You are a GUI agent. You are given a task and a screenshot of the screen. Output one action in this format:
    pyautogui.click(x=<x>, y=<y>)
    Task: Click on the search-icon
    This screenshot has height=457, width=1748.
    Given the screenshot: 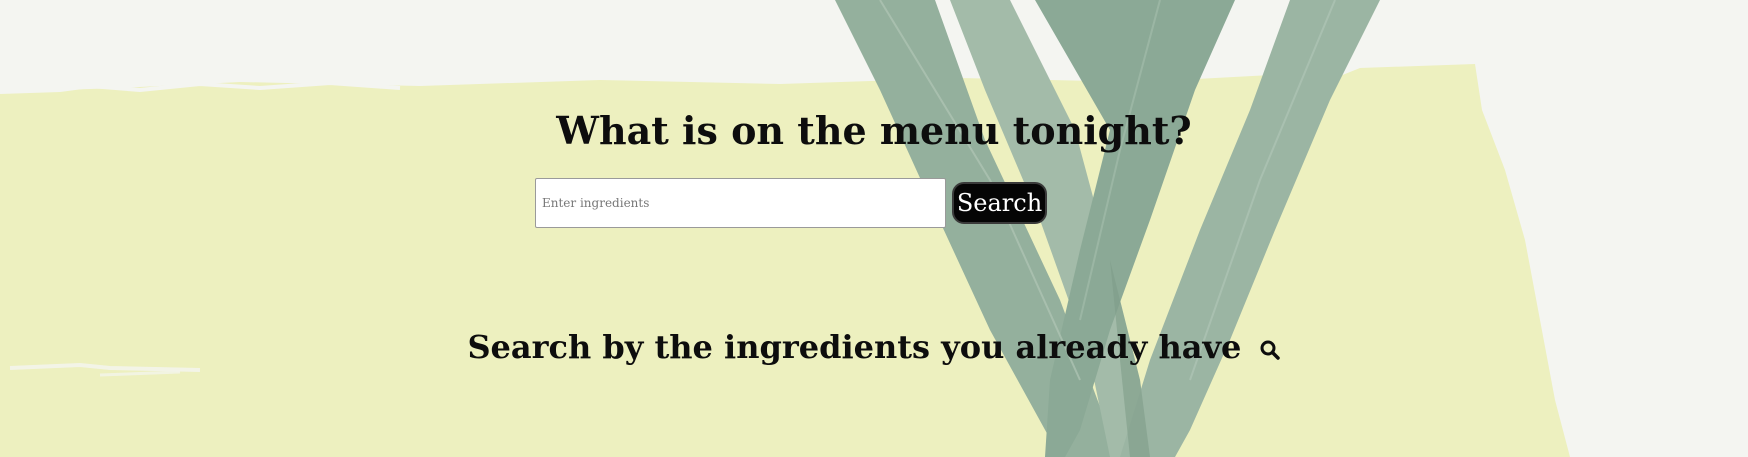 What is the action you would take?
    pyautogui.click(x=1270, y=350)
    